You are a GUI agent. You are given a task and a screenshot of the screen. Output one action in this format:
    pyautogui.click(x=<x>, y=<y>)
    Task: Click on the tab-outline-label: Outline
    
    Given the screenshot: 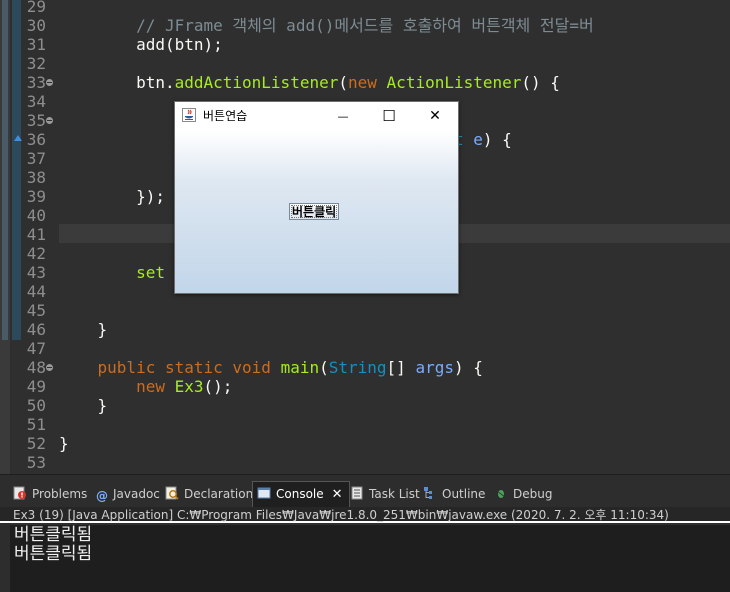 What is the action you would take?
    pyautogui.click(x=464, y=494)
    